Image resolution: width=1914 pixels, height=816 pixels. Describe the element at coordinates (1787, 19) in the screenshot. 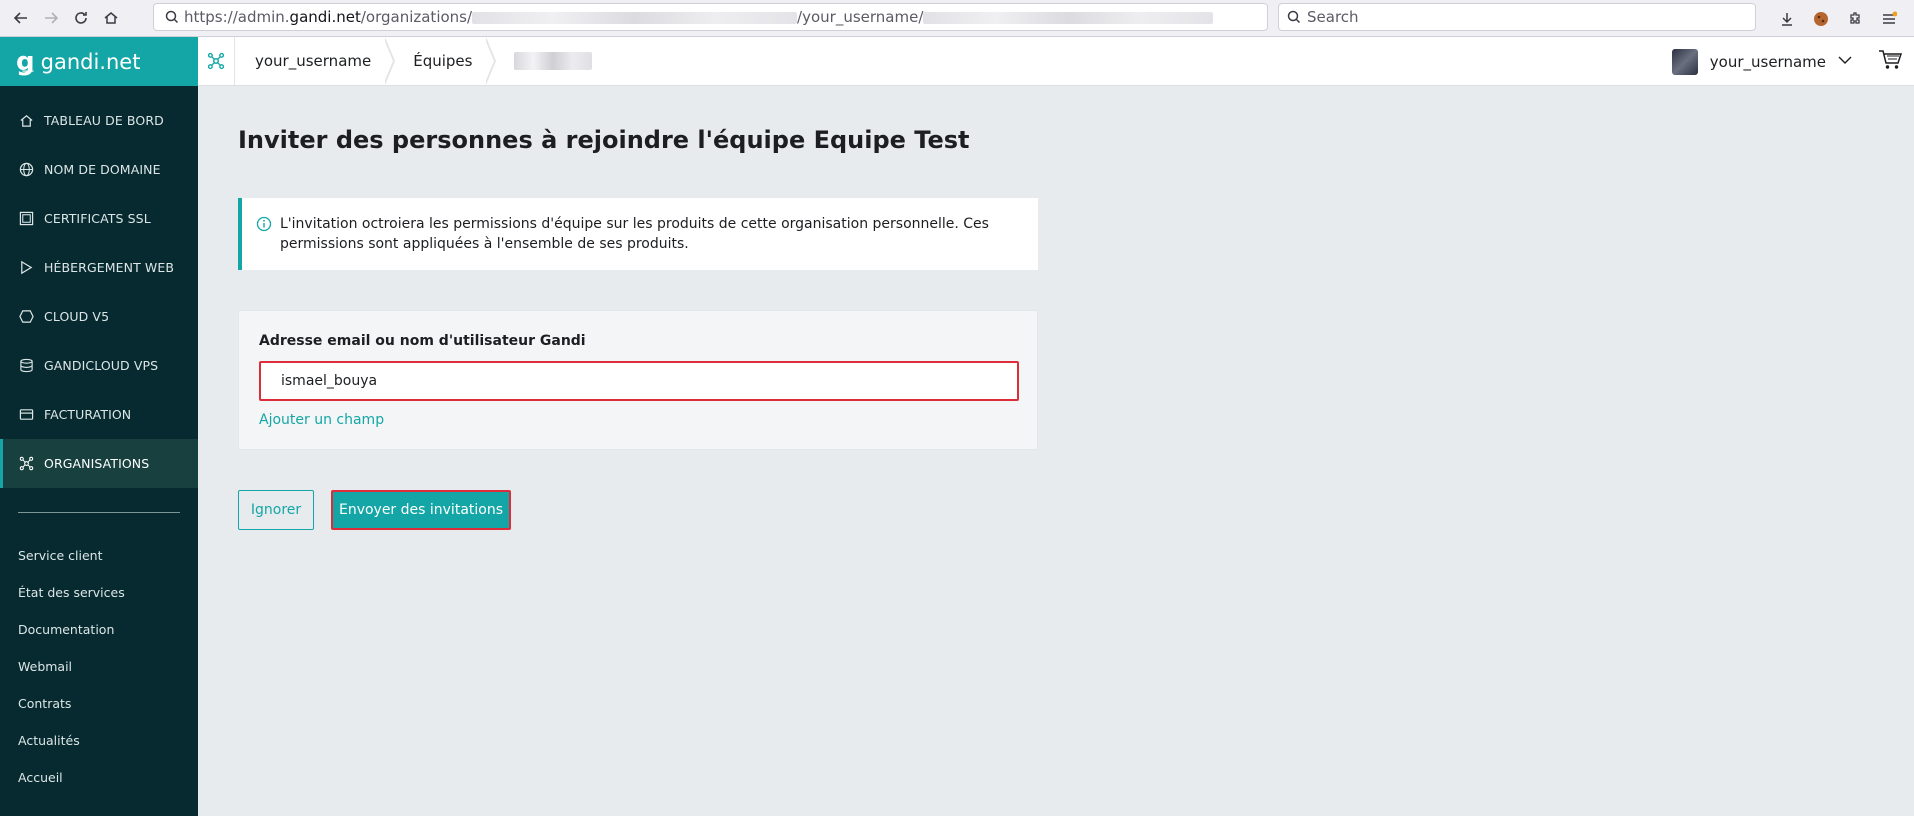

I see `download-icon` at that location.